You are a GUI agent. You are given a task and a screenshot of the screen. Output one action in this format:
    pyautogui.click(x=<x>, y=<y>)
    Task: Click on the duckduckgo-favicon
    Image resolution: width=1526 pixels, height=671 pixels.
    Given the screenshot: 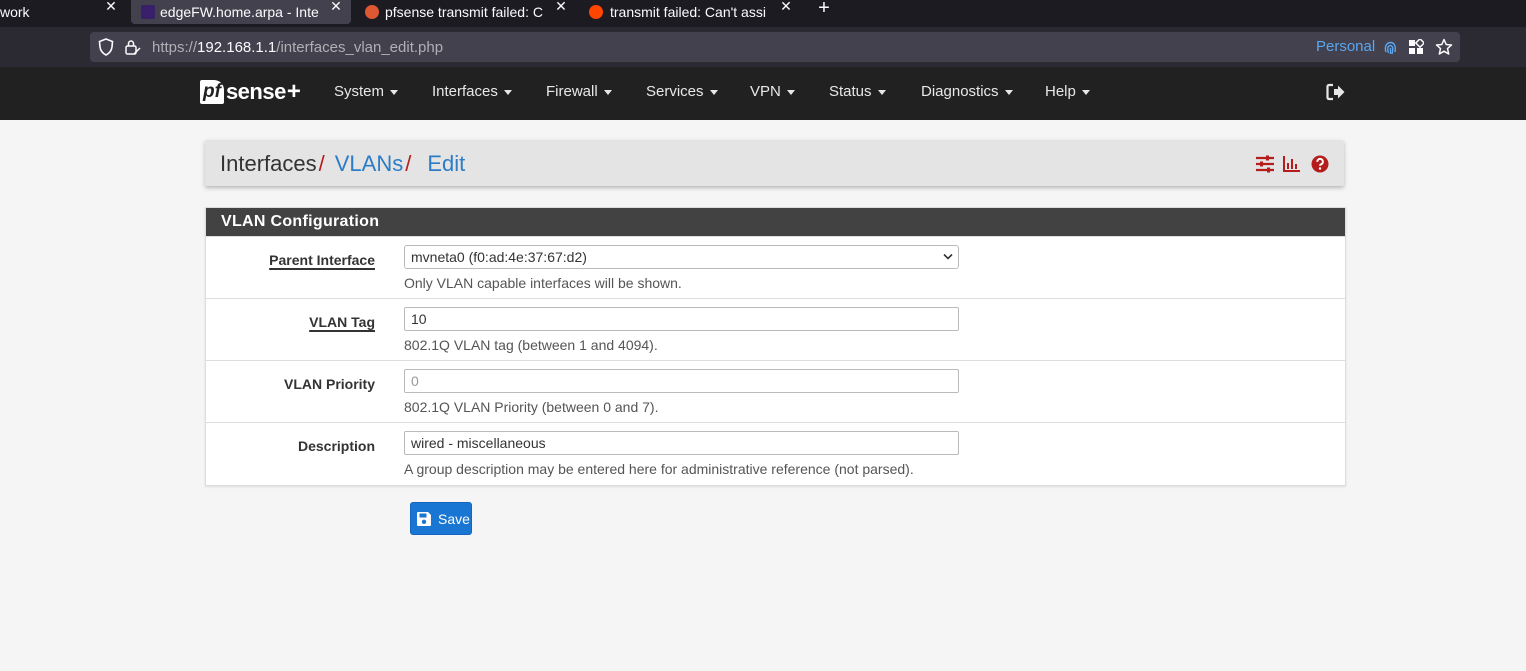 What is the action you would take?
    pyautogui.click(x=372, y=12)
    